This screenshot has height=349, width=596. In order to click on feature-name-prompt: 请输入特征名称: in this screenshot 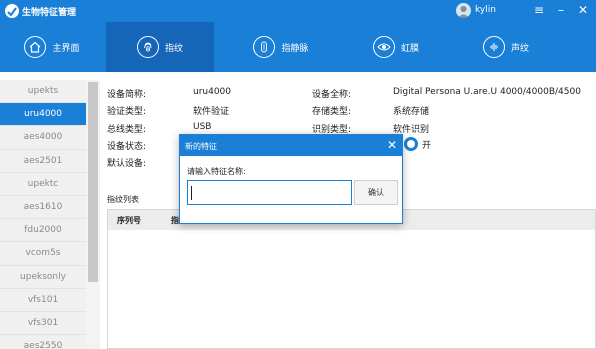, I will do `click(216, 171)`.